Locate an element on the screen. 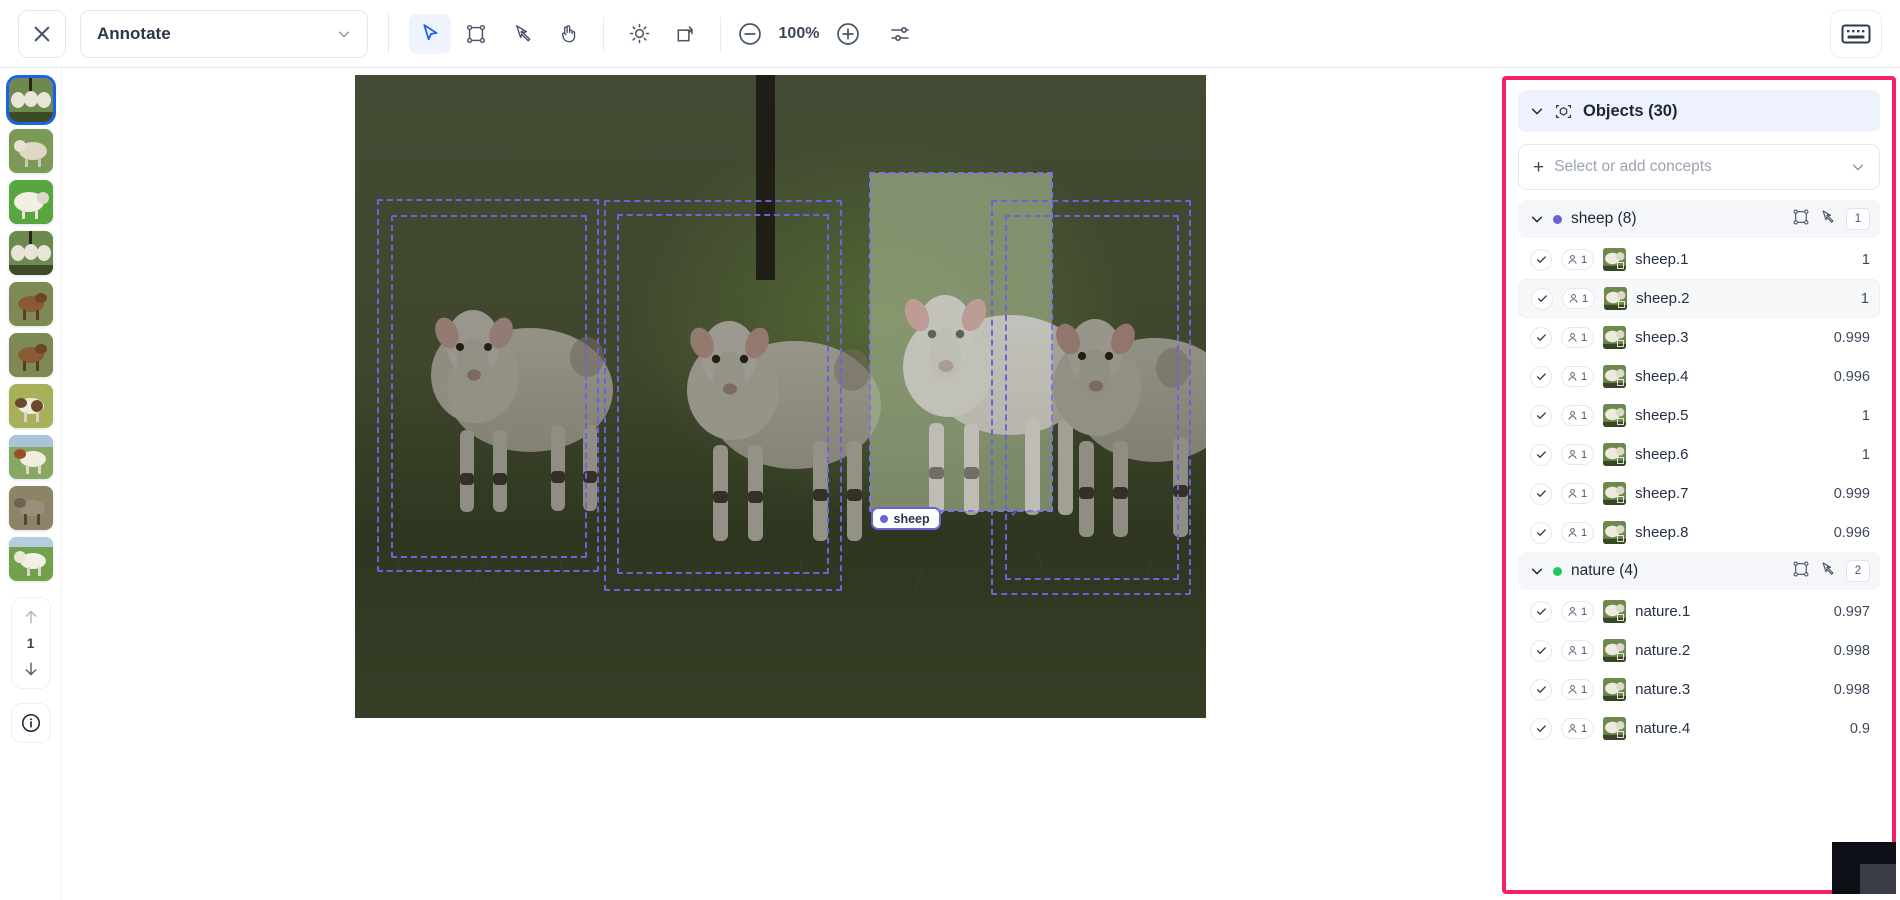 This screenshot has height=900, width=1900. zoom-in-button is located at coordinates (848, 34).